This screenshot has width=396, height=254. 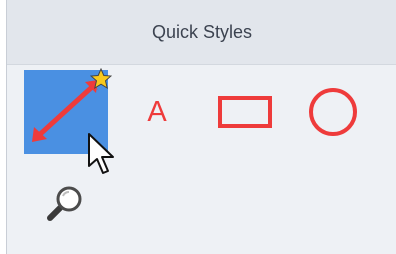 What do you see at coordinates (101, 153) in the screenshot?
I see `mouse-pointer-icon` at bounding box center [101, 153].